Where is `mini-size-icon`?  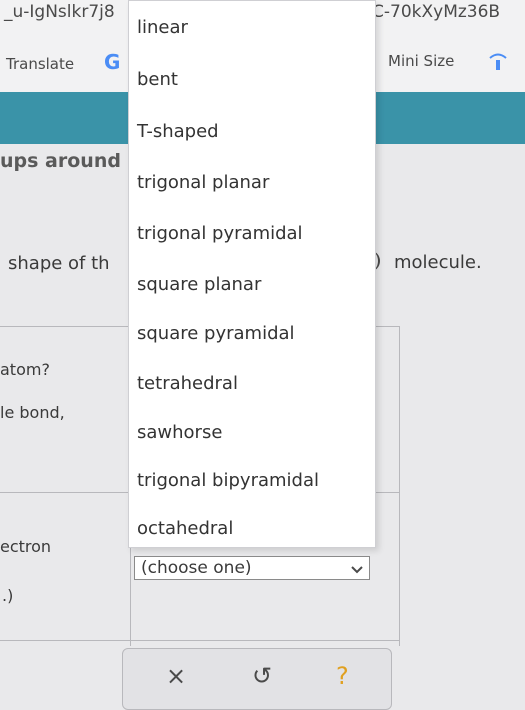
mini-size-icon is located at coordinates (498, 61).